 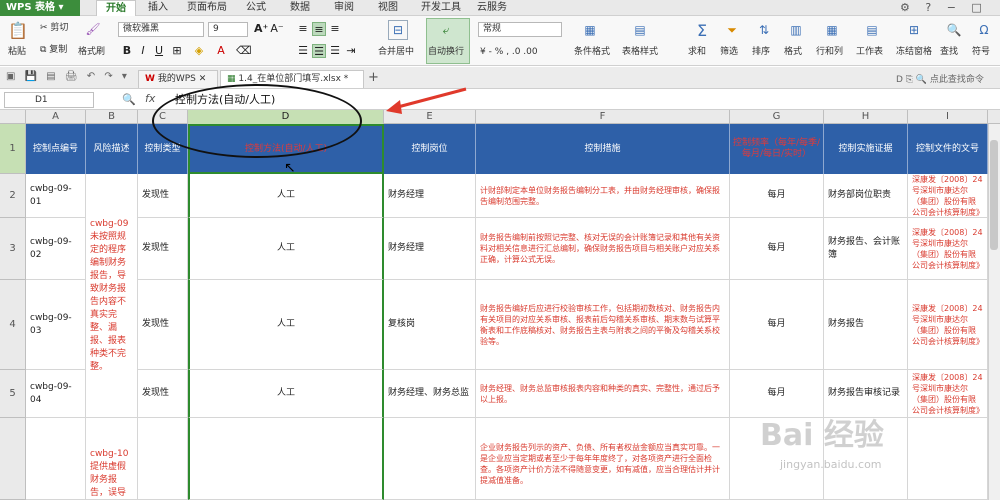 I want to click on conditional-format-icon: ▦, so click(x=590, y=30).